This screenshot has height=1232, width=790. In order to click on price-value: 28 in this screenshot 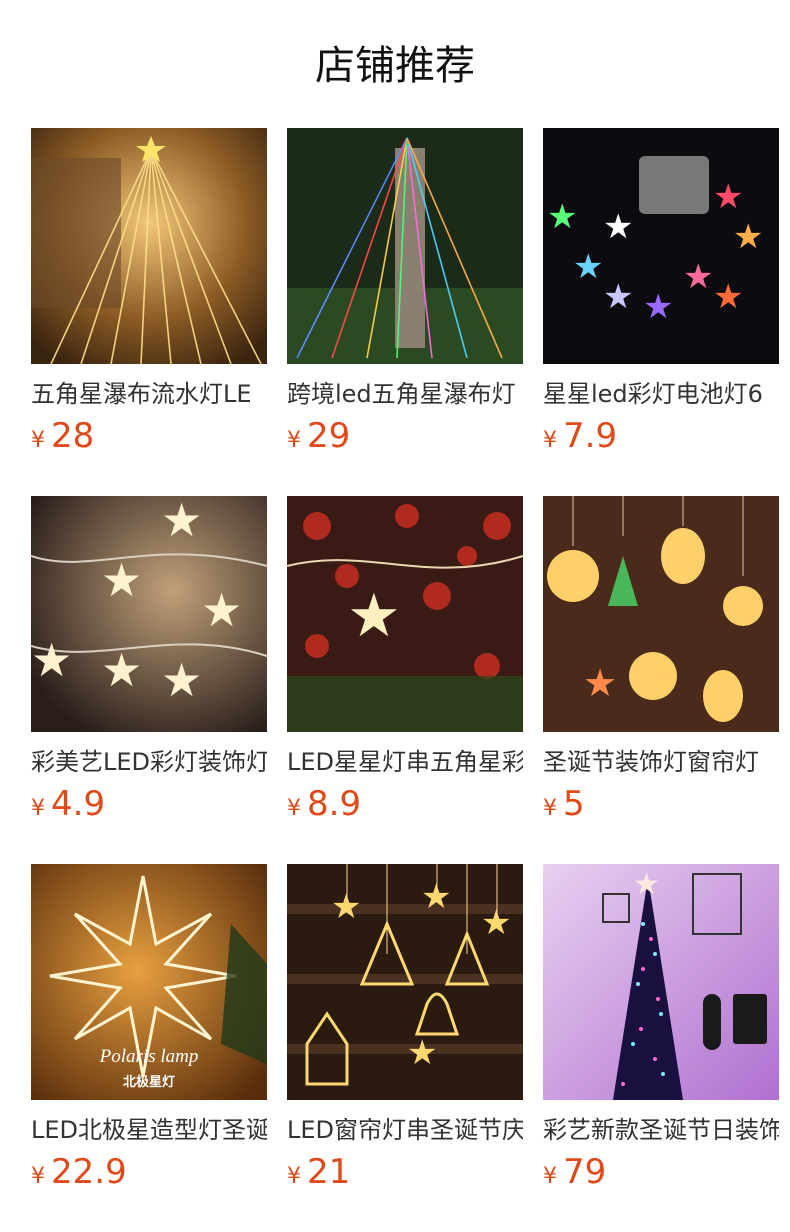, I will do `click(73, 436)`.